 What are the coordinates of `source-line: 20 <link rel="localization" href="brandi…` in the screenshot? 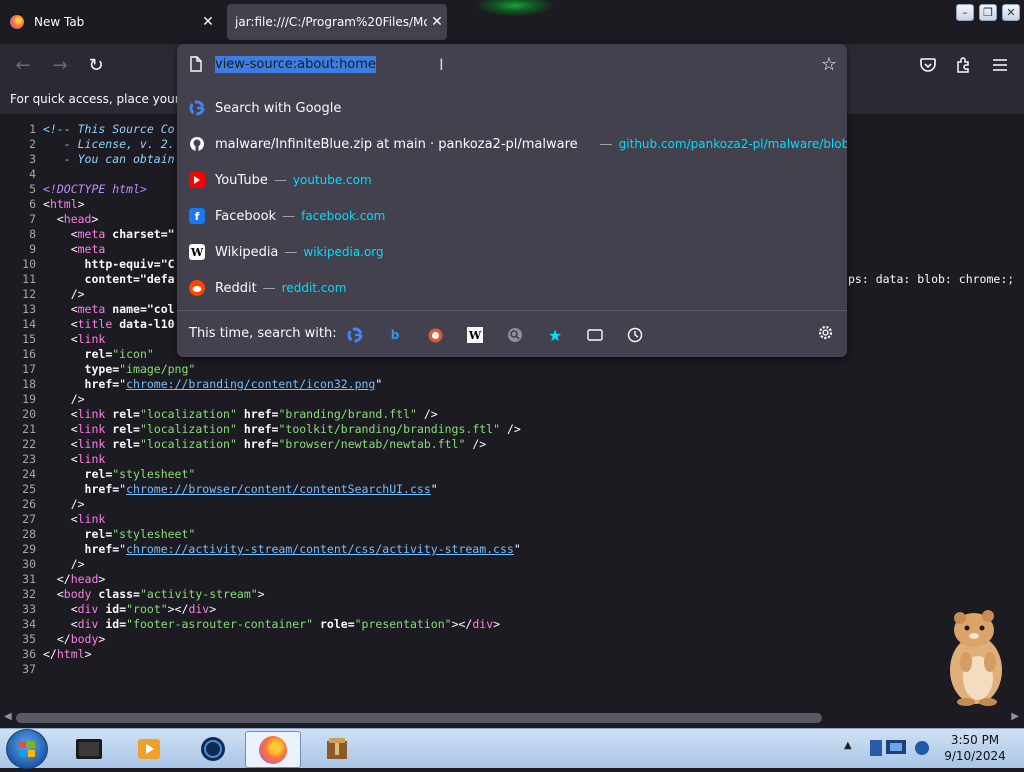 It's located at (219, 414).